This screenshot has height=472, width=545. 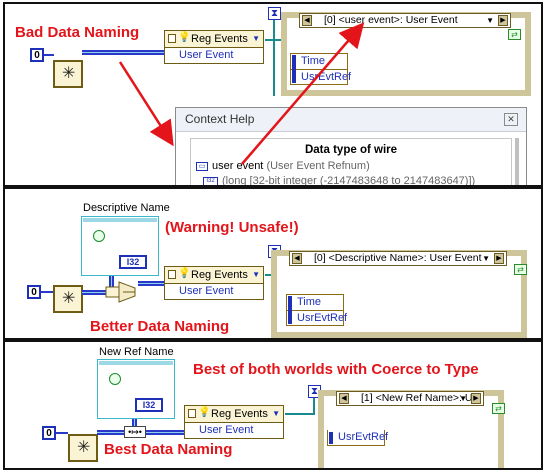 What do you see at coordinates (168, 449) in the screenshot?
I see `panel-title: Best Data Naming` at bounding box center [168, 449].